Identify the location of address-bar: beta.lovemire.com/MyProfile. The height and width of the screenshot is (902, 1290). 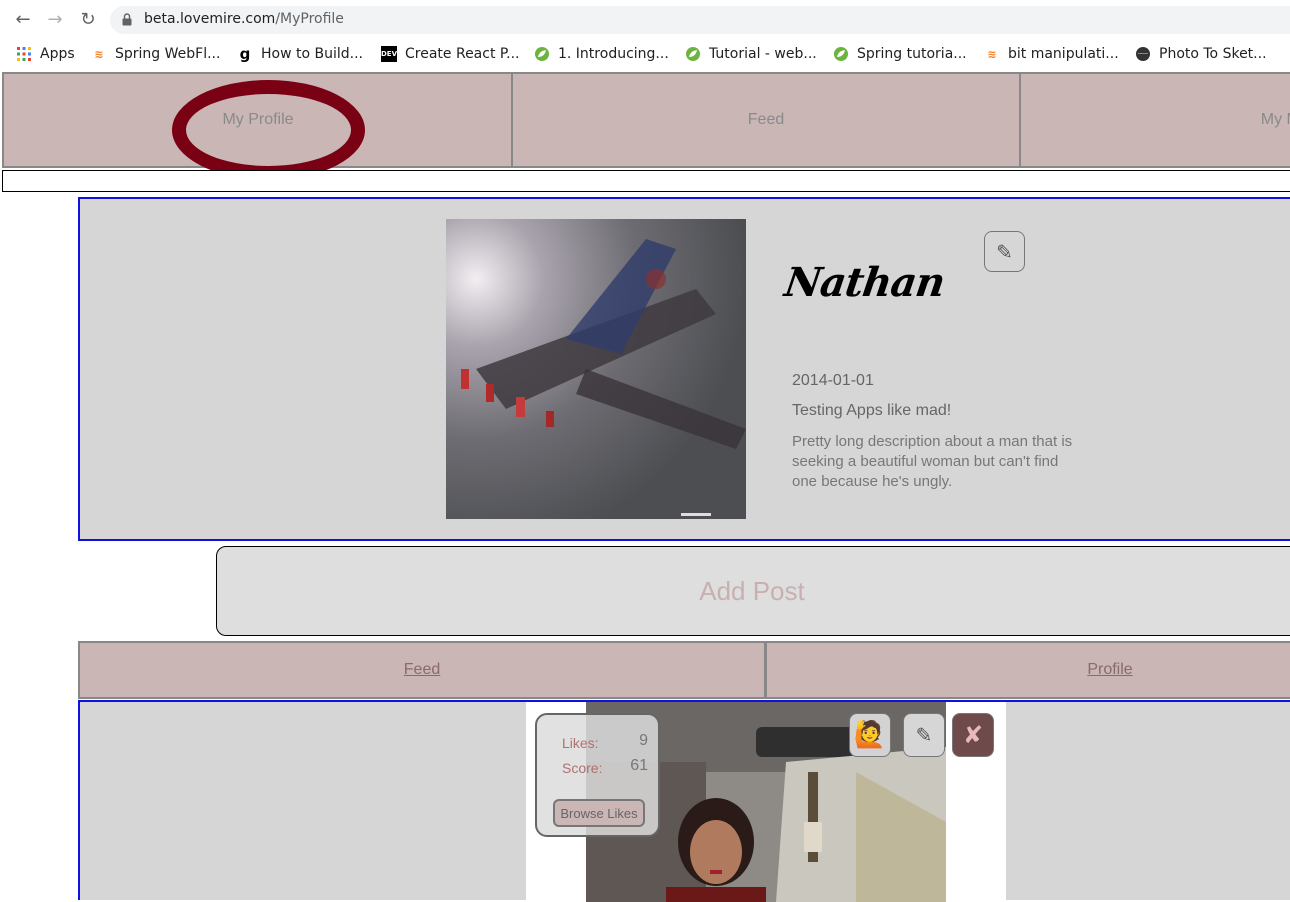
(700, 20).